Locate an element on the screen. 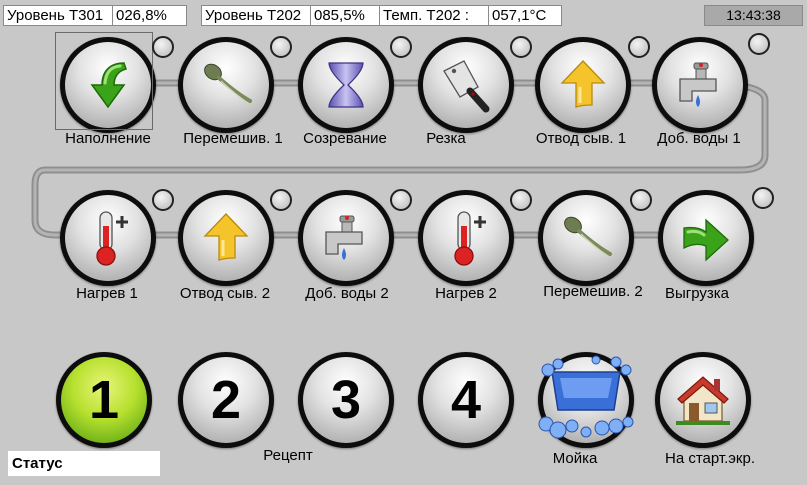 This screenshot has width=807, height=485. recipe-3-button: 3 is located at coordinates (346, 400).